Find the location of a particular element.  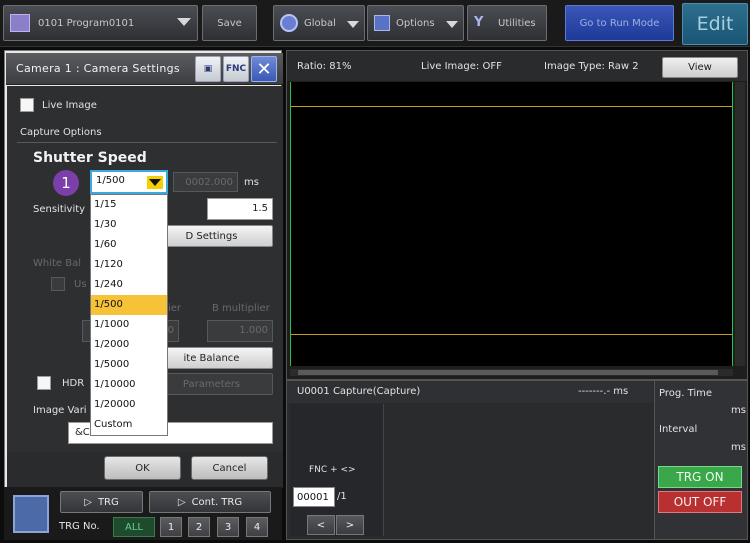

program-icon is located at coordinates (20, 23).